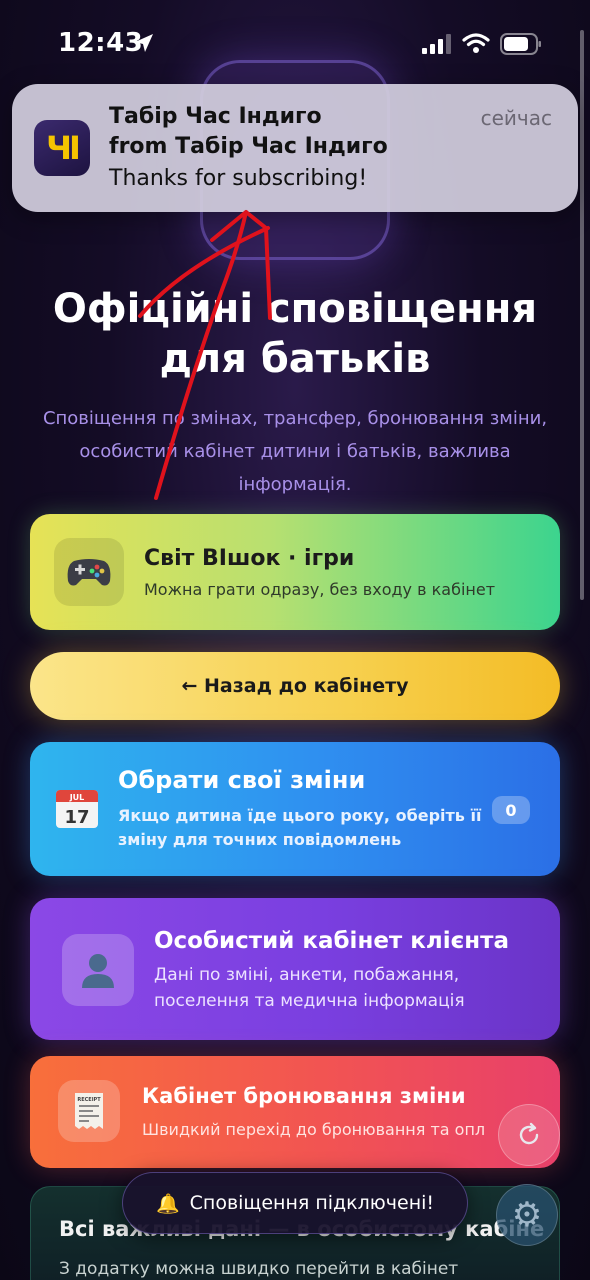  I want to click on status-time: 12:43, so click(101, 43).